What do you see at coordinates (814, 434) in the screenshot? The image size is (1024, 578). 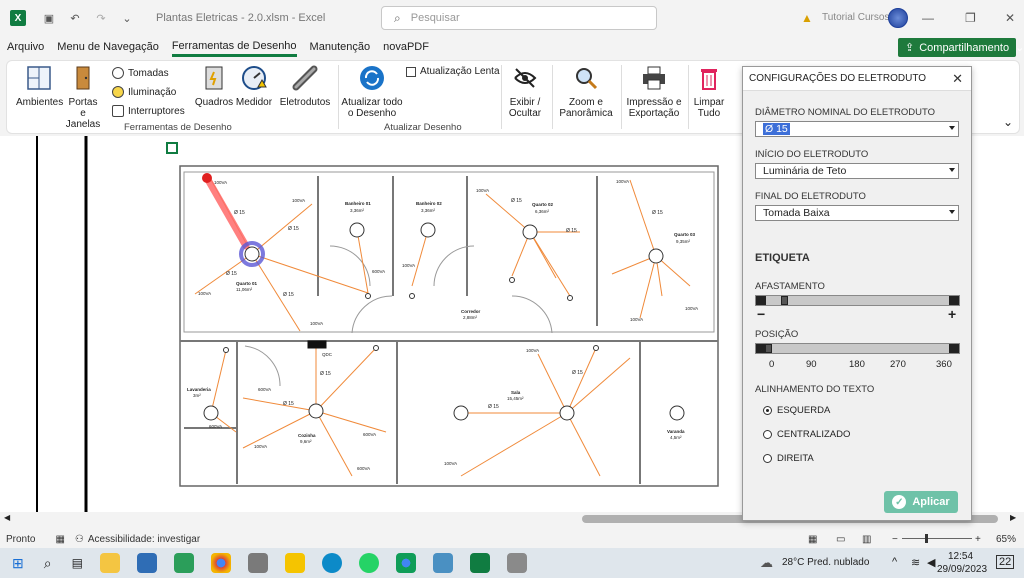 I see `radio-label: CENTRALIZADO` at bounding box center [814, 434].